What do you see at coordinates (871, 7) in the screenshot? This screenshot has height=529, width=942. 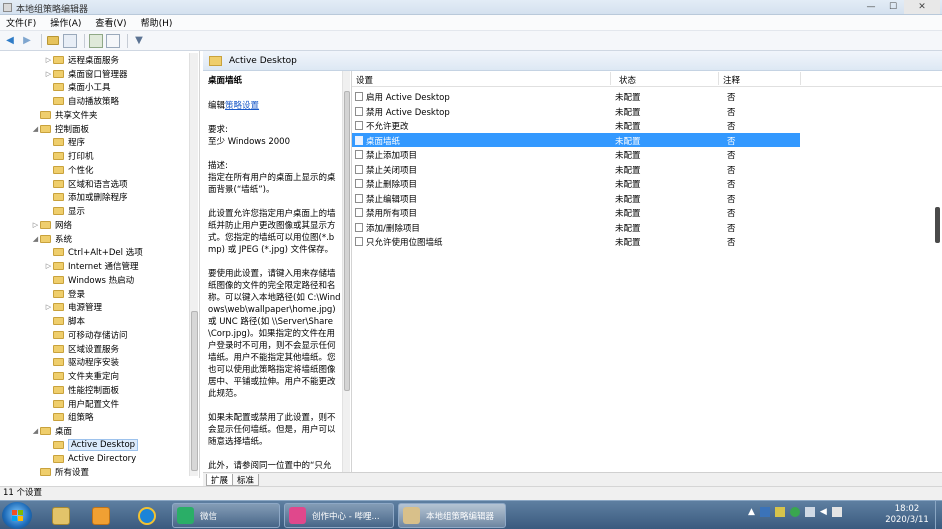 I see `minimize-button: —` at bounding box center [871, 7].